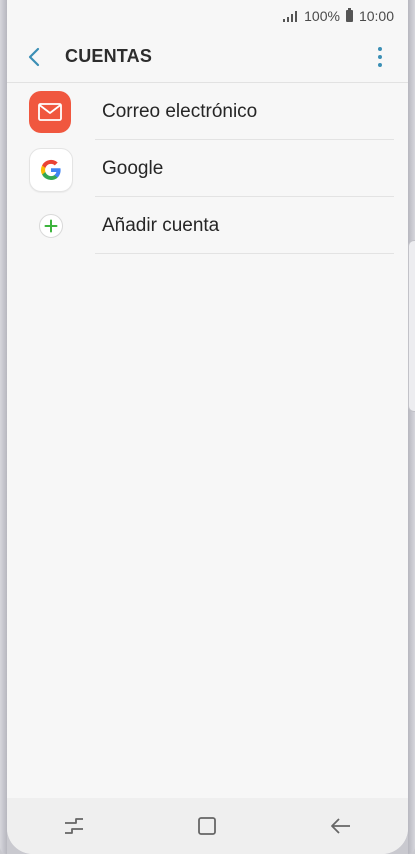 This screenshot has height=854, width=415. I want to click on navigation-bar, so click(207, 826).